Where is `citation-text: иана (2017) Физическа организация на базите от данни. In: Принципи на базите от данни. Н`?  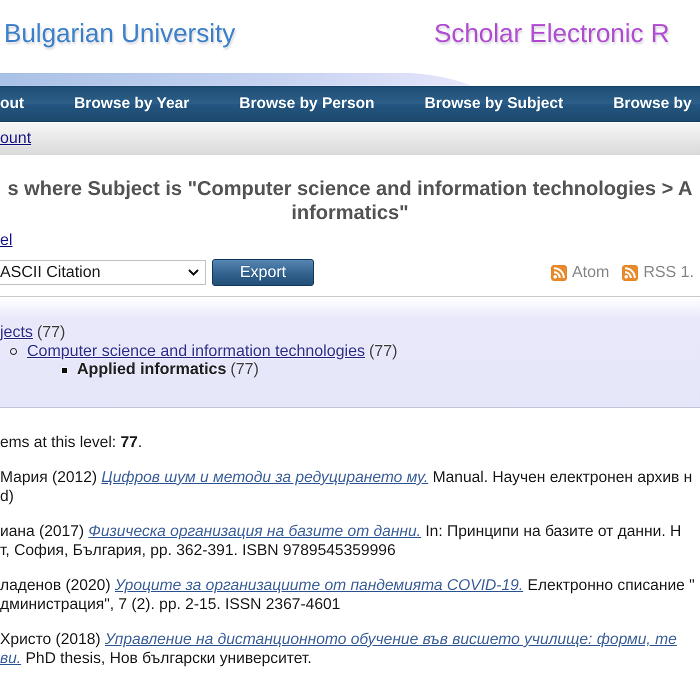 citation-text: иана (2017) Физическа организация на базите от данни. In: Принципи на базите от данни. Н is located at coordinates (341, 531).